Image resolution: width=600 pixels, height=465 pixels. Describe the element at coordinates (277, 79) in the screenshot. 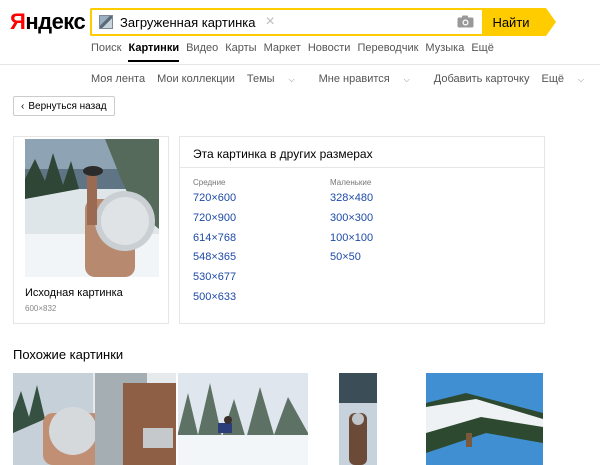

I see `subnav-topics: Темы ⌵` at that location.